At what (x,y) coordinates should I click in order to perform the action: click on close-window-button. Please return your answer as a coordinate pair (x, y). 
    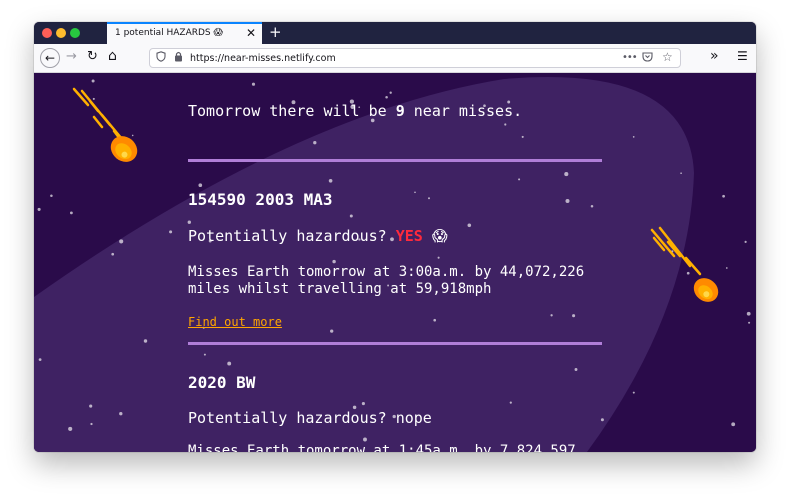
    Looking at the image, I should click on (47, 33).